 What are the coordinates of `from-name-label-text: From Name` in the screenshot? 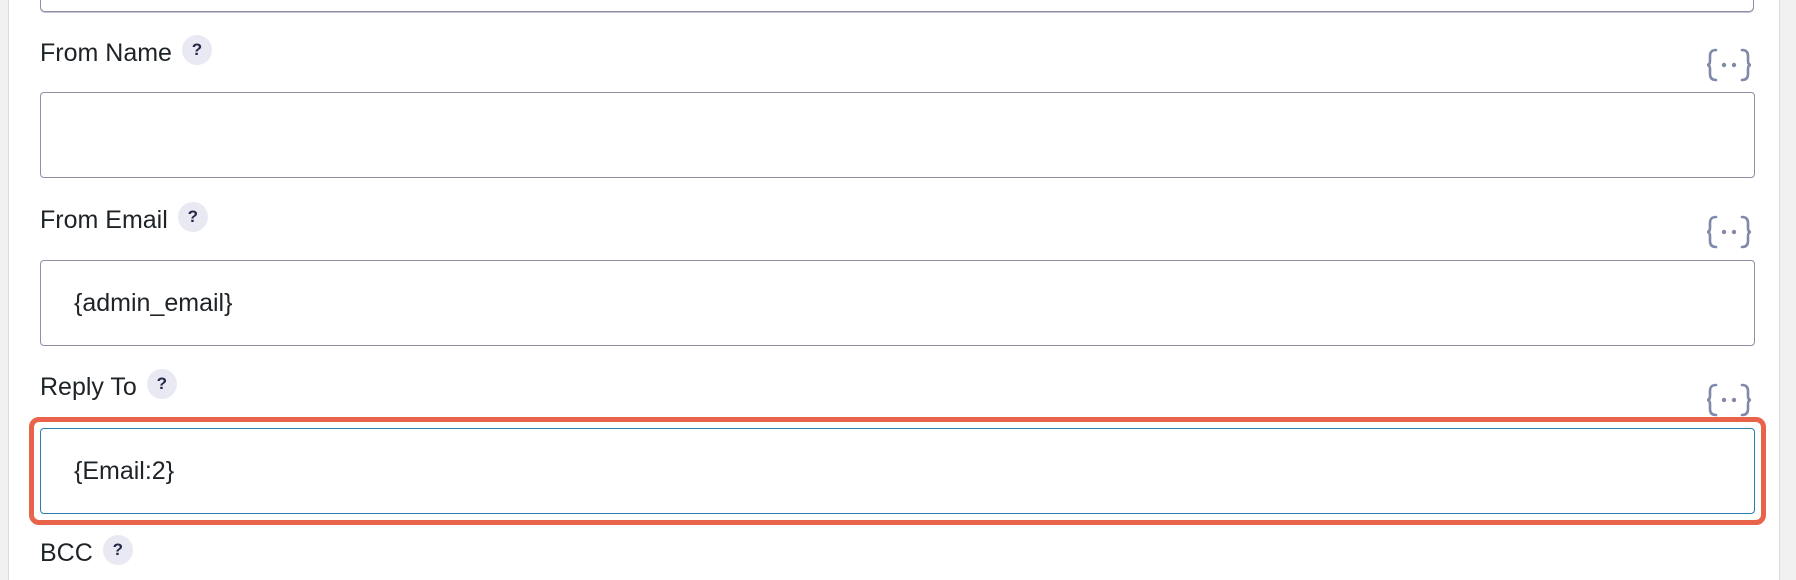 It's located at (106, 52).